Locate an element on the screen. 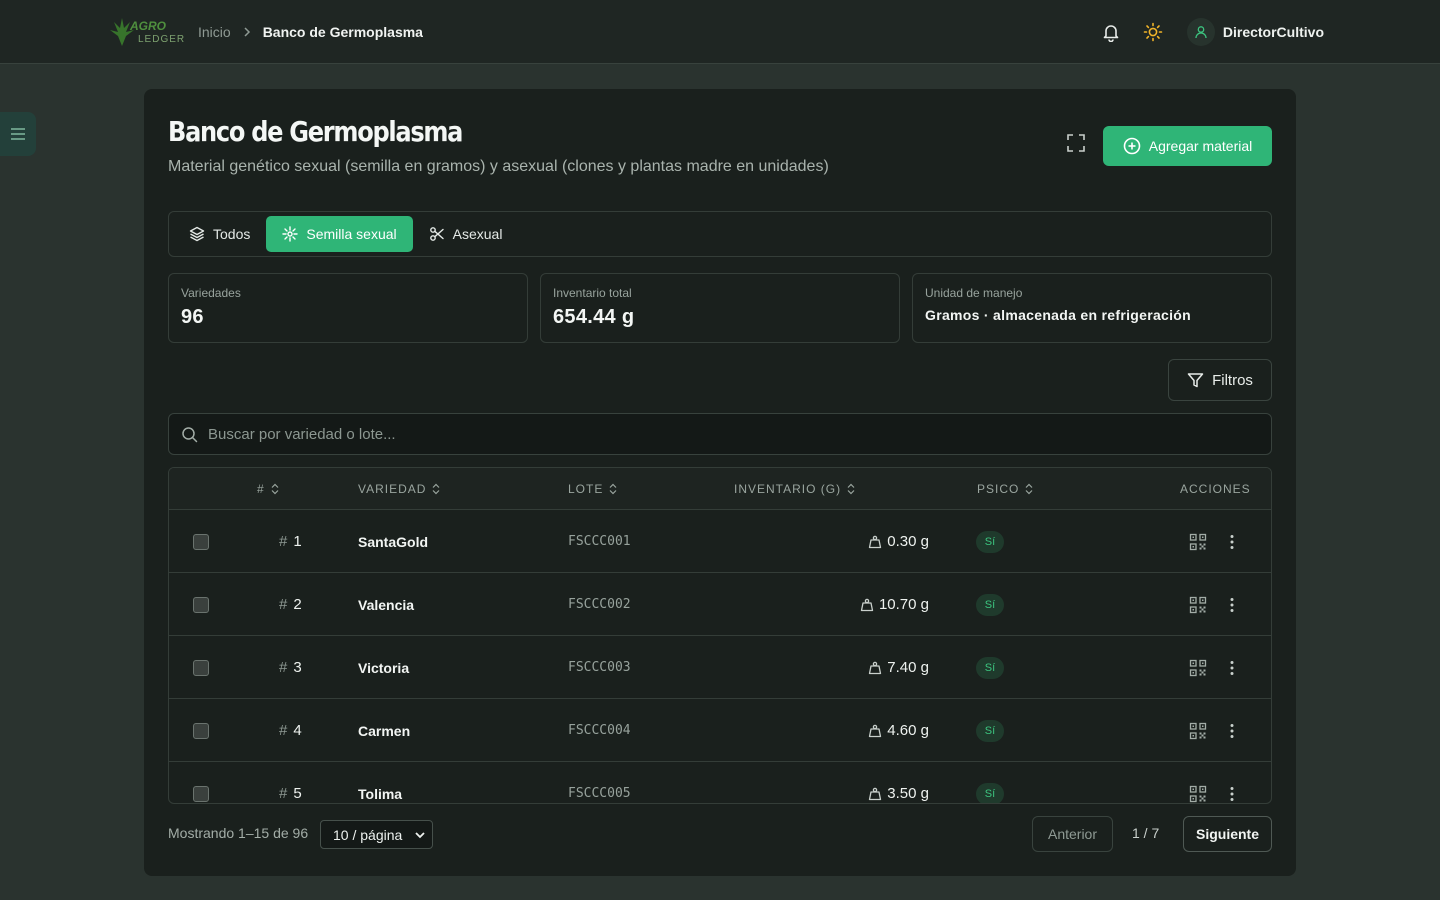 This screenshot has height=900, width=1440. tab-todos: Todos is located at coordinates (219, 234).